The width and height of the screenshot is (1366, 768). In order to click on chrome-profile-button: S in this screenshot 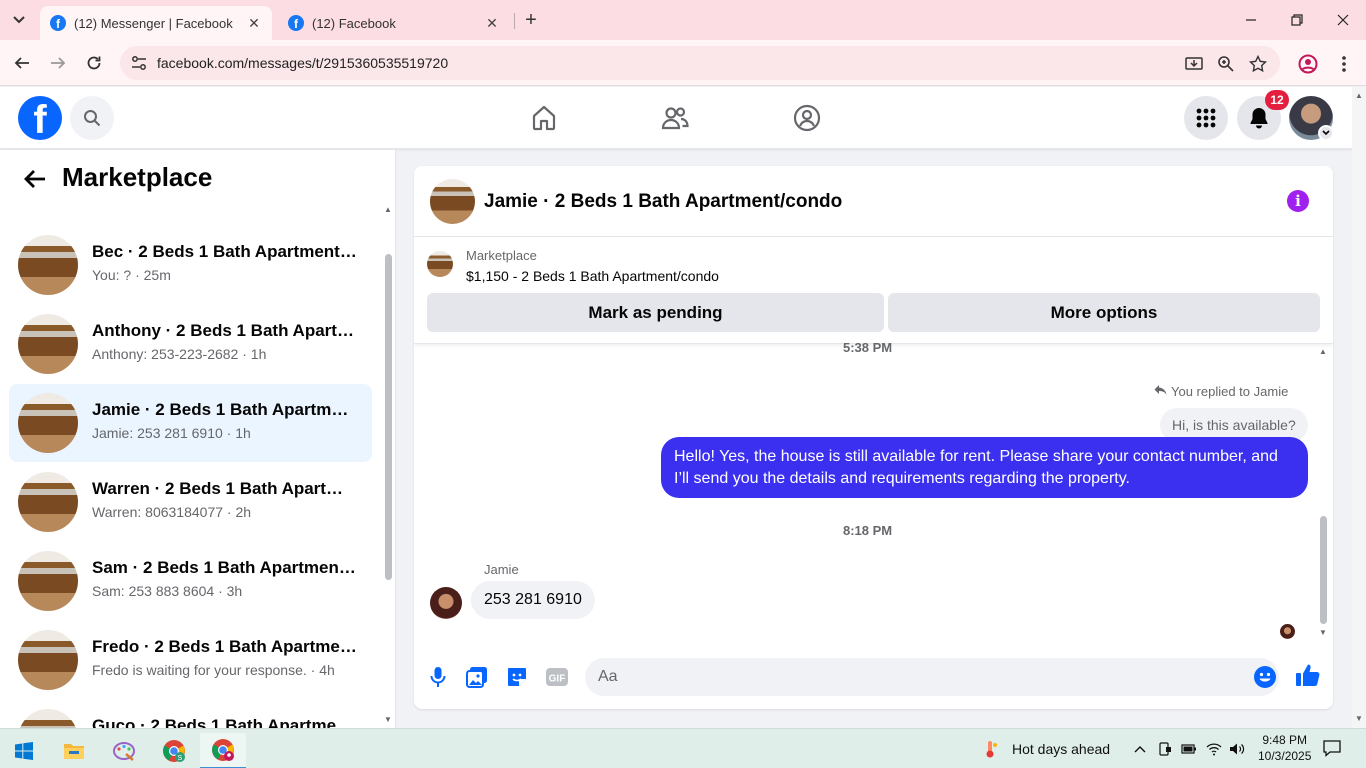, I will do `click(174, 750)`.